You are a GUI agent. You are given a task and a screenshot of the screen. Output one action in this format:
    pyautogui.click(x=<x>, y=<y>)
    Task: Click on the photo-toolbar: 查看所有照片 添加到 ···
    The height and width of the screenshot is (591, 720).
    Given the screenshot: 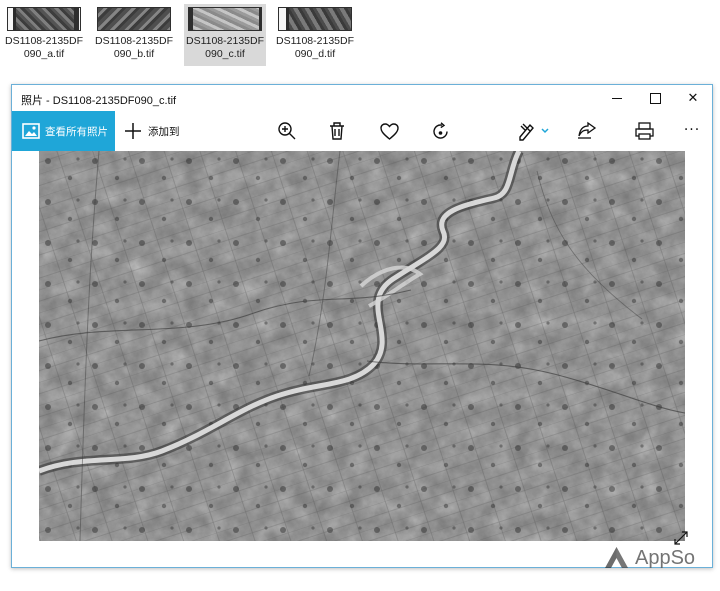 What is the action you would take?
    pyautogui.click(x=362, y=131)
    